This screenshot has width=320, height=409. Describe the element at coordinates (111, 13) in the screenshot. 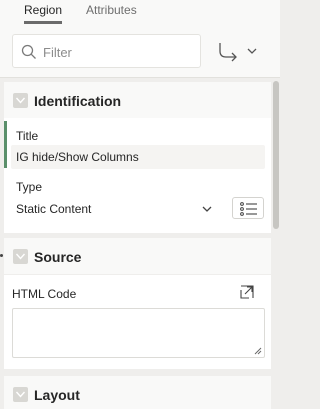

I see `tab-attributes: Attributes` at that location.